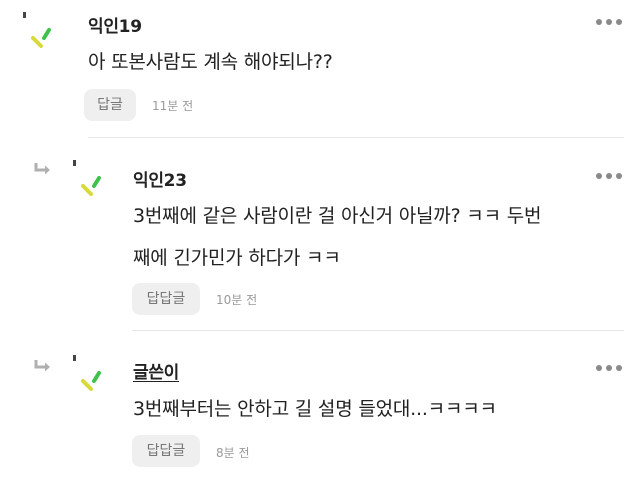 Image resolution: width=640 pixels, height=478 pixels. What do you see at coordinates (337, 216) in the screenshot?
I see `comment-body-line-1: 3번째에 같은 사람이란 걸 아신거 아닐까? ㅋㅋ 두번` at bounding box center [337, 216].